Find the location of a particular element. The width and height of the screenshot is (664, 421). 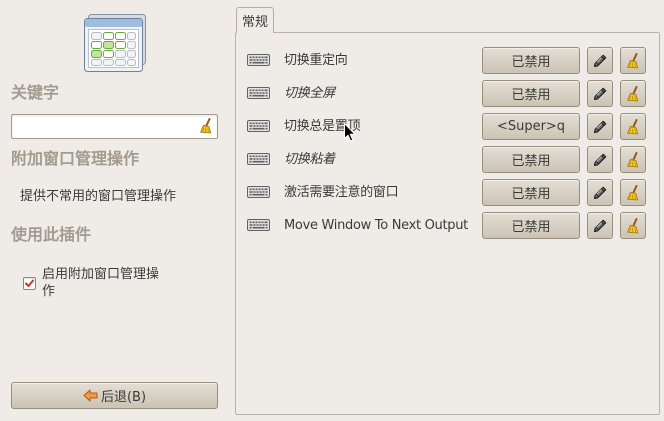

use-plugin-heading: 使用此插件 is located at coordinates (51, 234).